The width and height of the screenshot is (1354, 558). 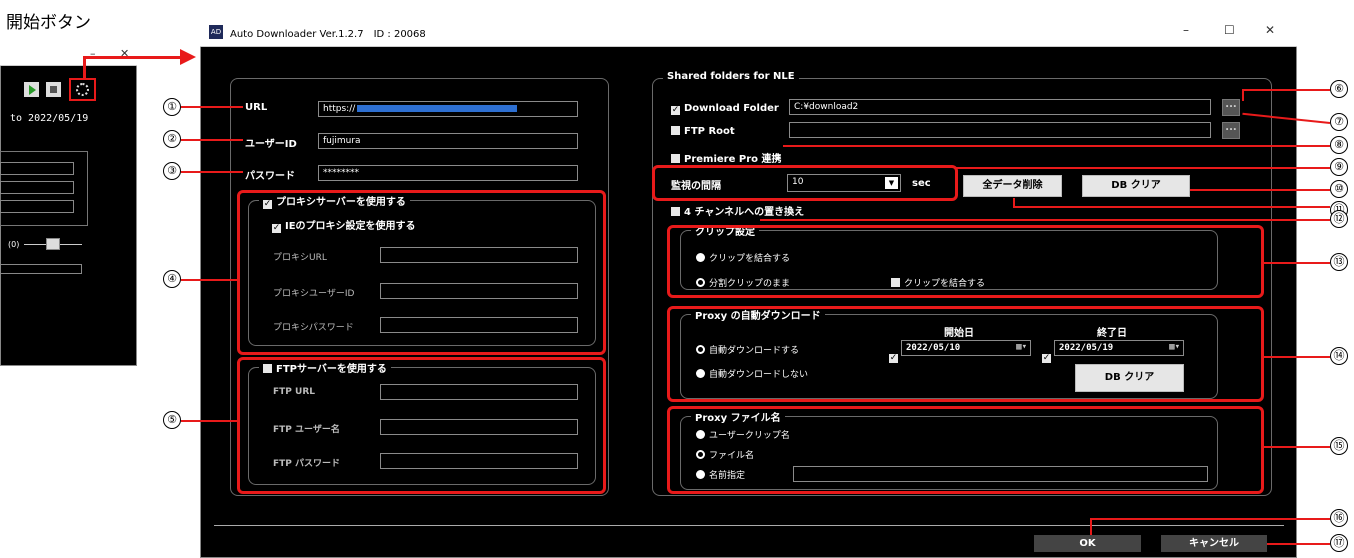 I want to click on marker-1: ①, so click(x=172, y=107).